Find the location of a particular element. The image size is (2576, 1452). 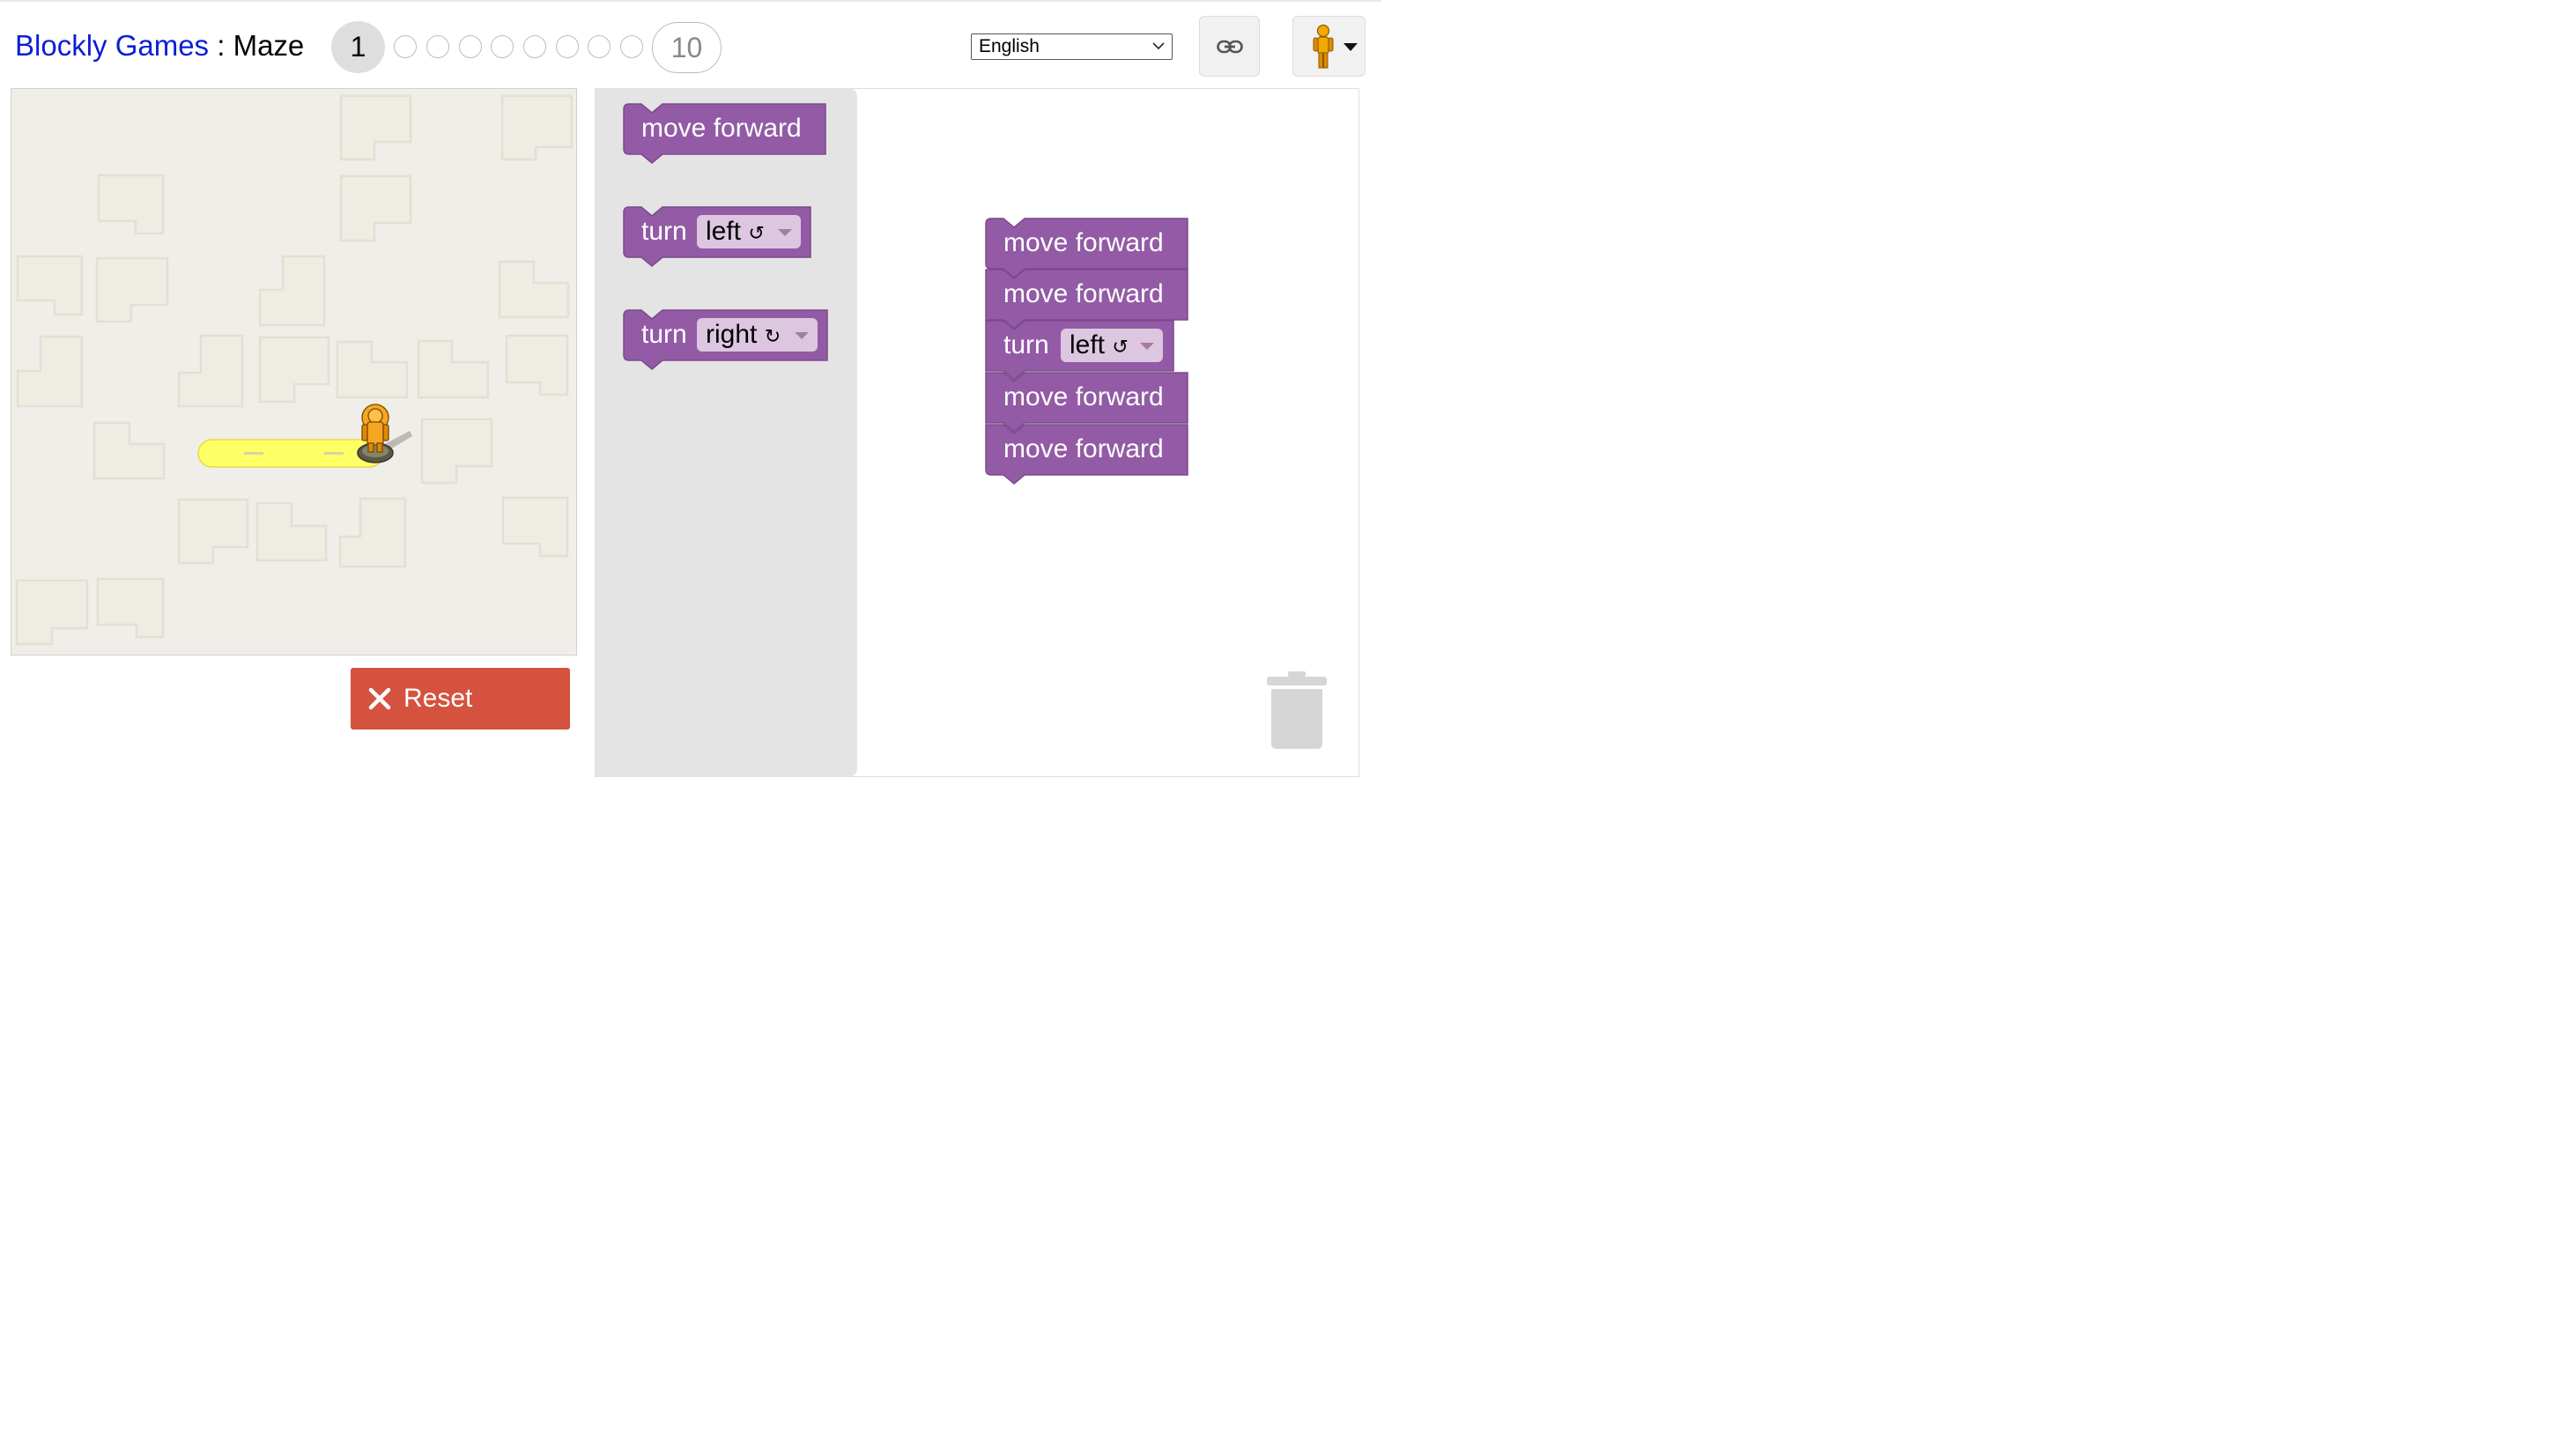

maze-display is located at coordinates (294, 372).